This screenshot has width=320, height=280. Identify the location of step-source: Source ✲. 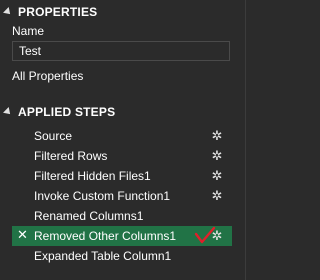
(122, 136).